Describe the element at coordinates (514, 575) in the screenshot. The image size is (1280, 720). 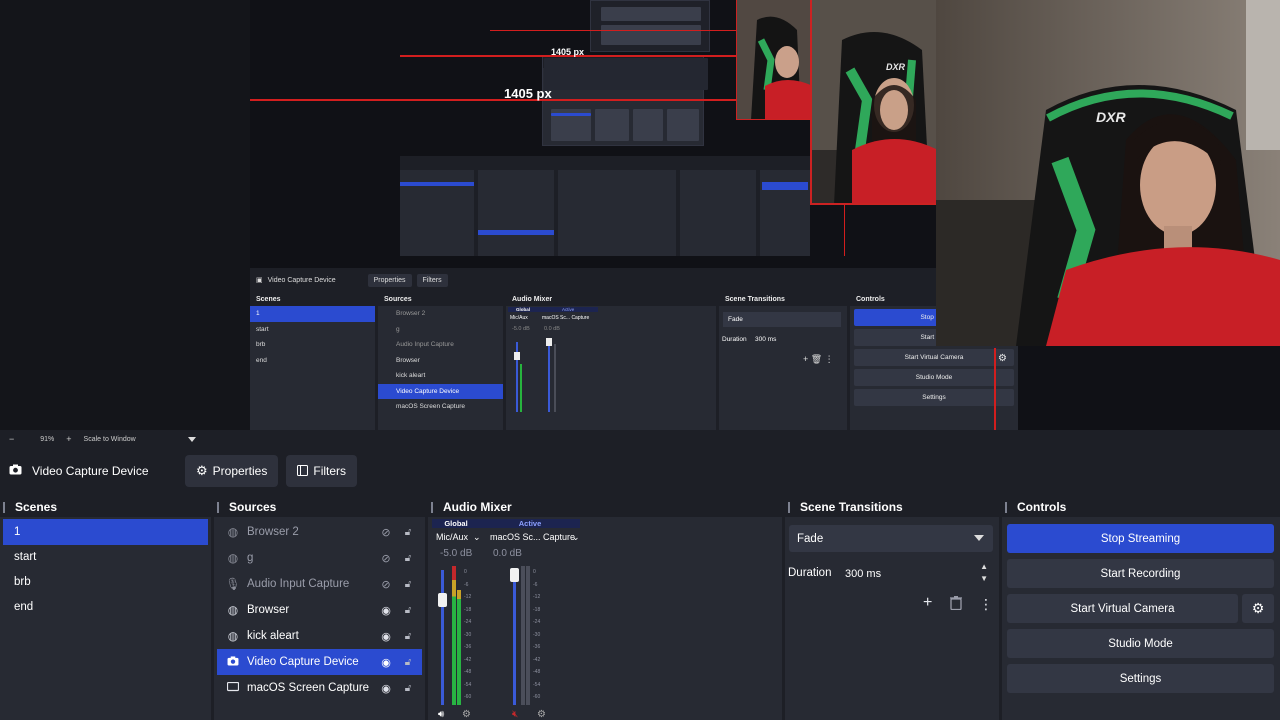
I see `fader-handle-desktop` at that location.